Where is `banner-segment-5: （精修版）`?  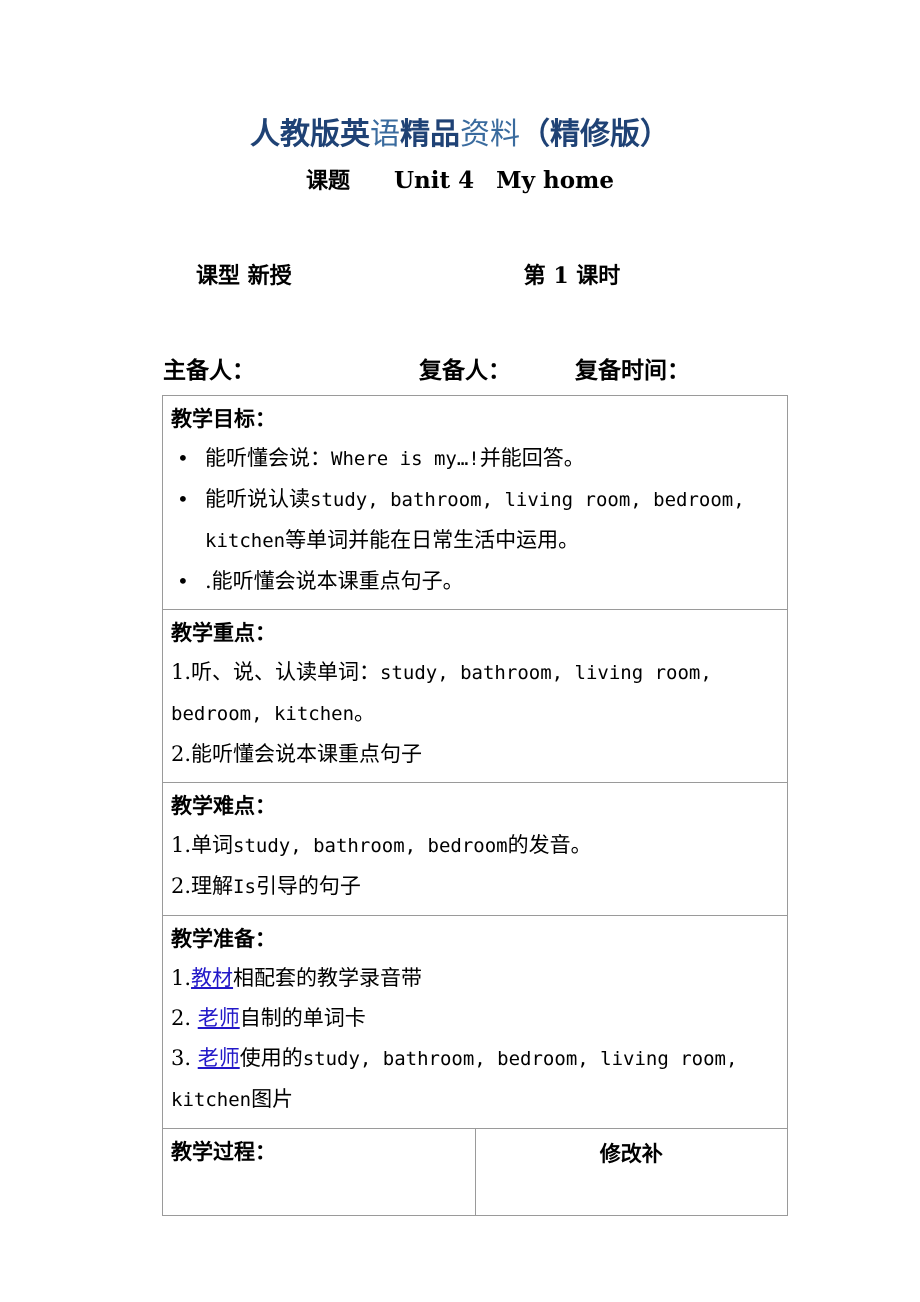 banner-segment-5: （精修版） is located at coordinates (595, 134).